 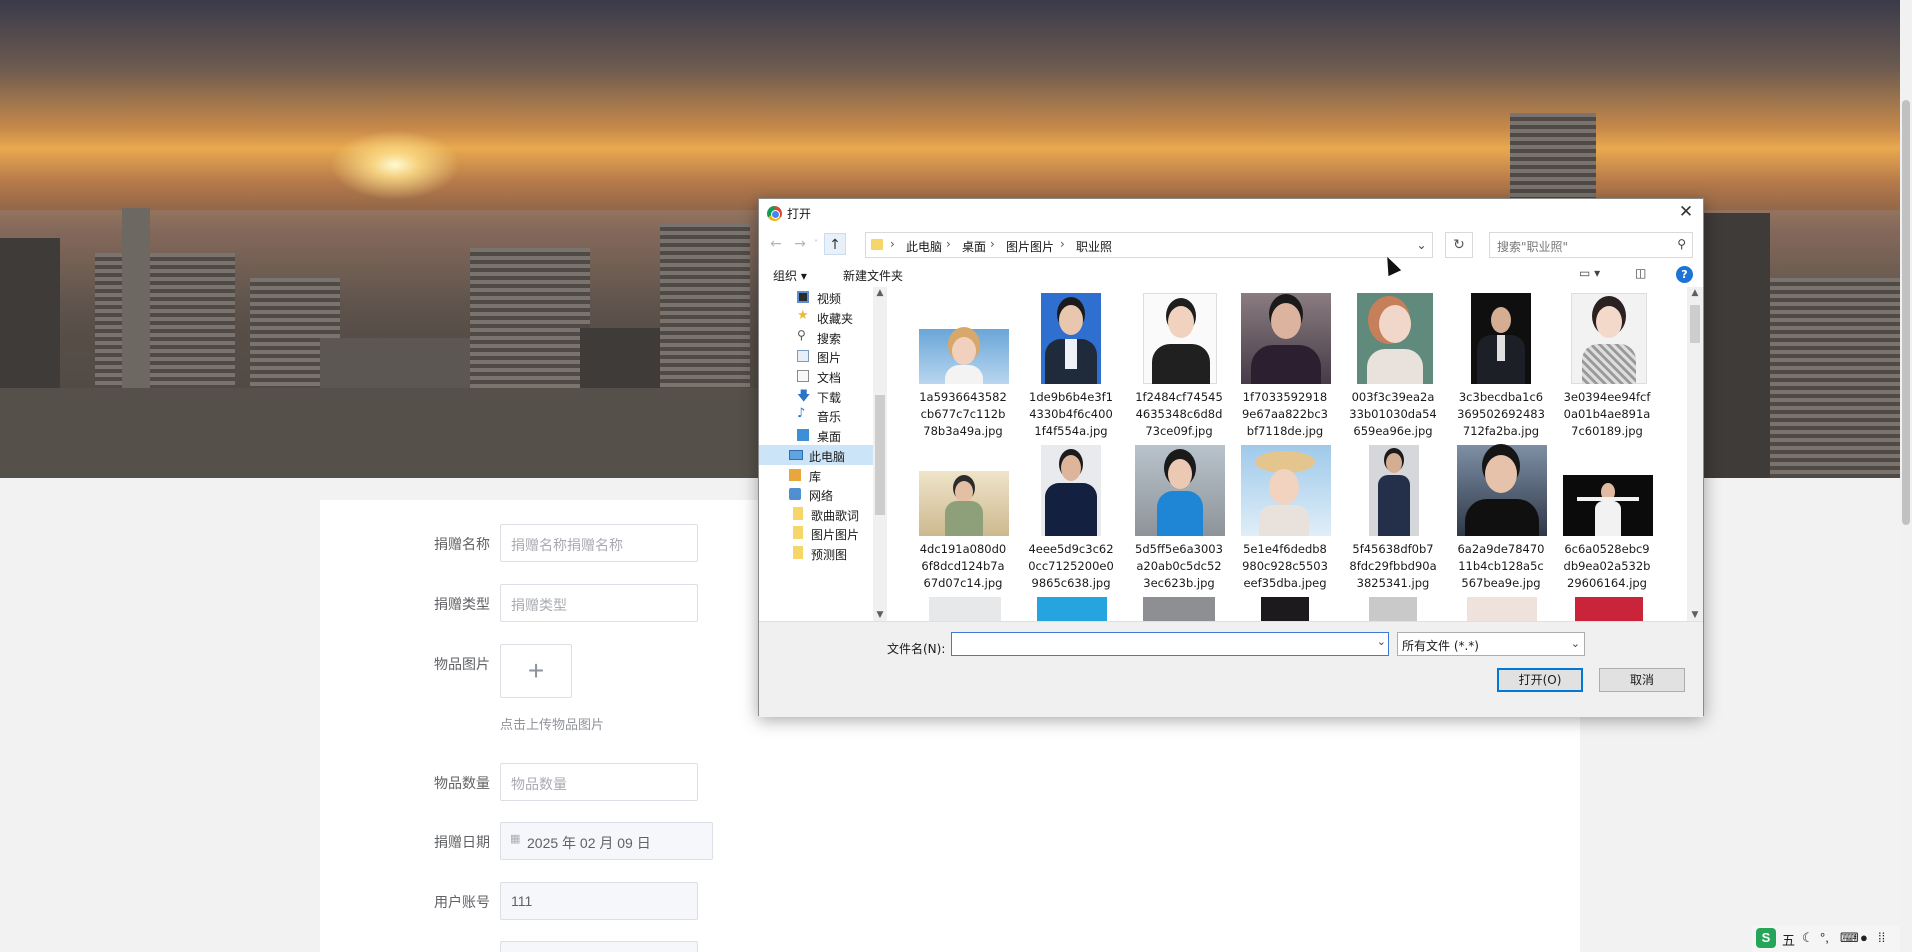 I want to click on help-icon: ?, so click(x=1684, y=274).